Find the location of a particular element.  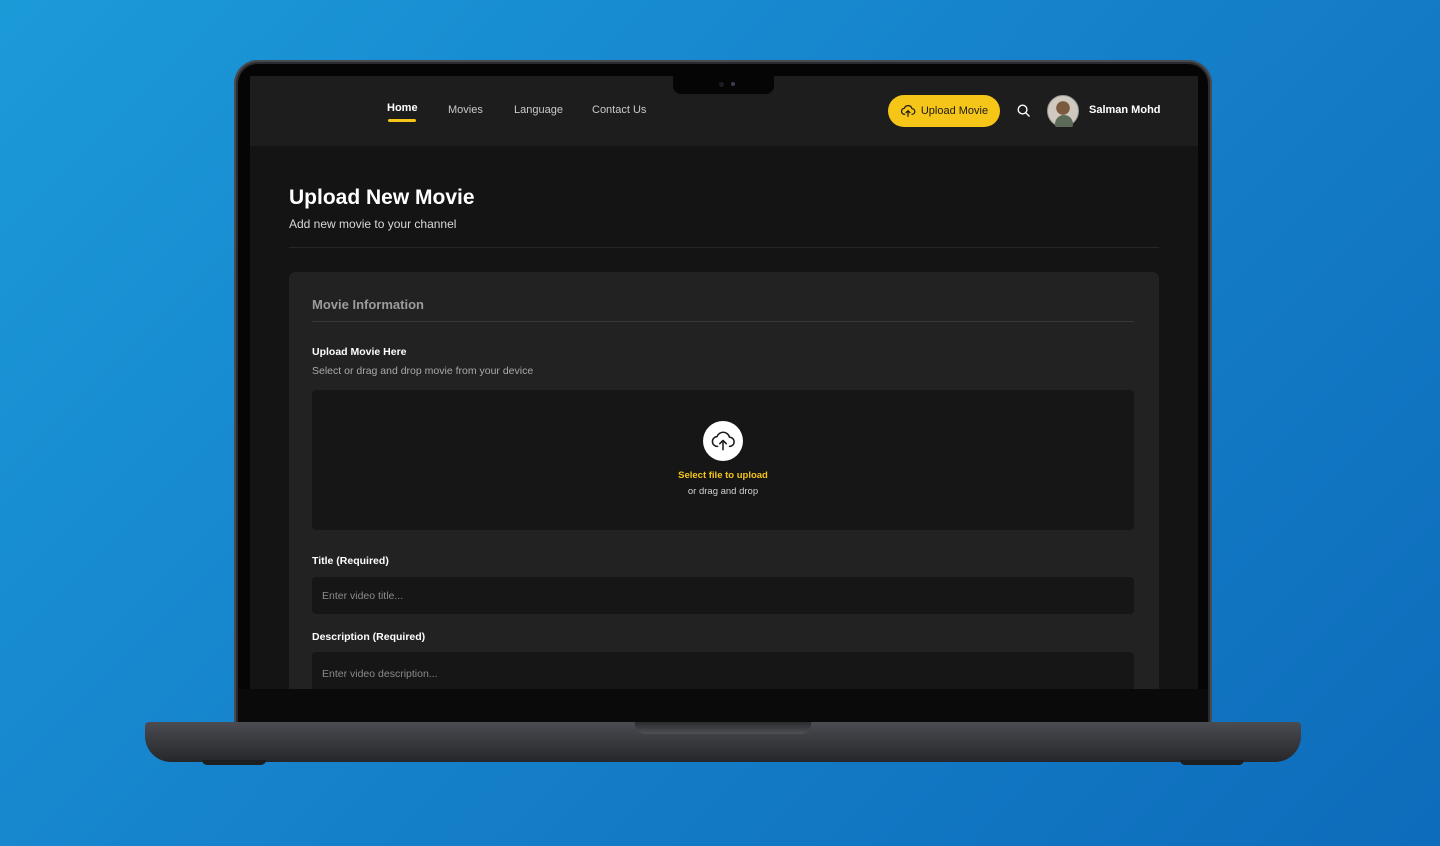

description-label: Description (Required) is located at coordinates (369, 637).